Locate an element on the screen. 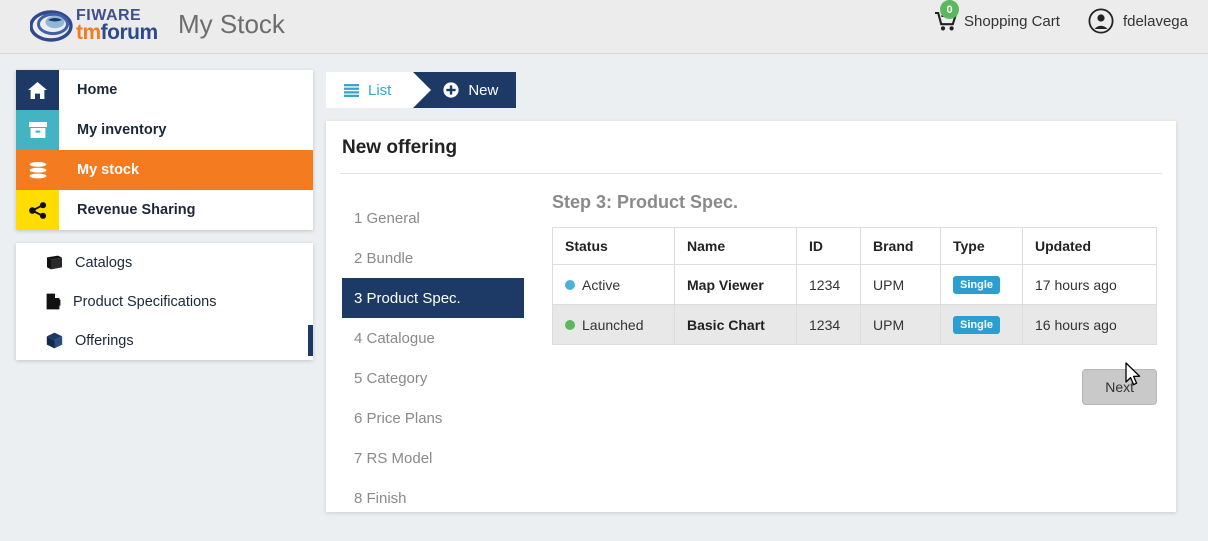  wizard-step-7-label: 7 RS Model is located at coordinates (393, 458).